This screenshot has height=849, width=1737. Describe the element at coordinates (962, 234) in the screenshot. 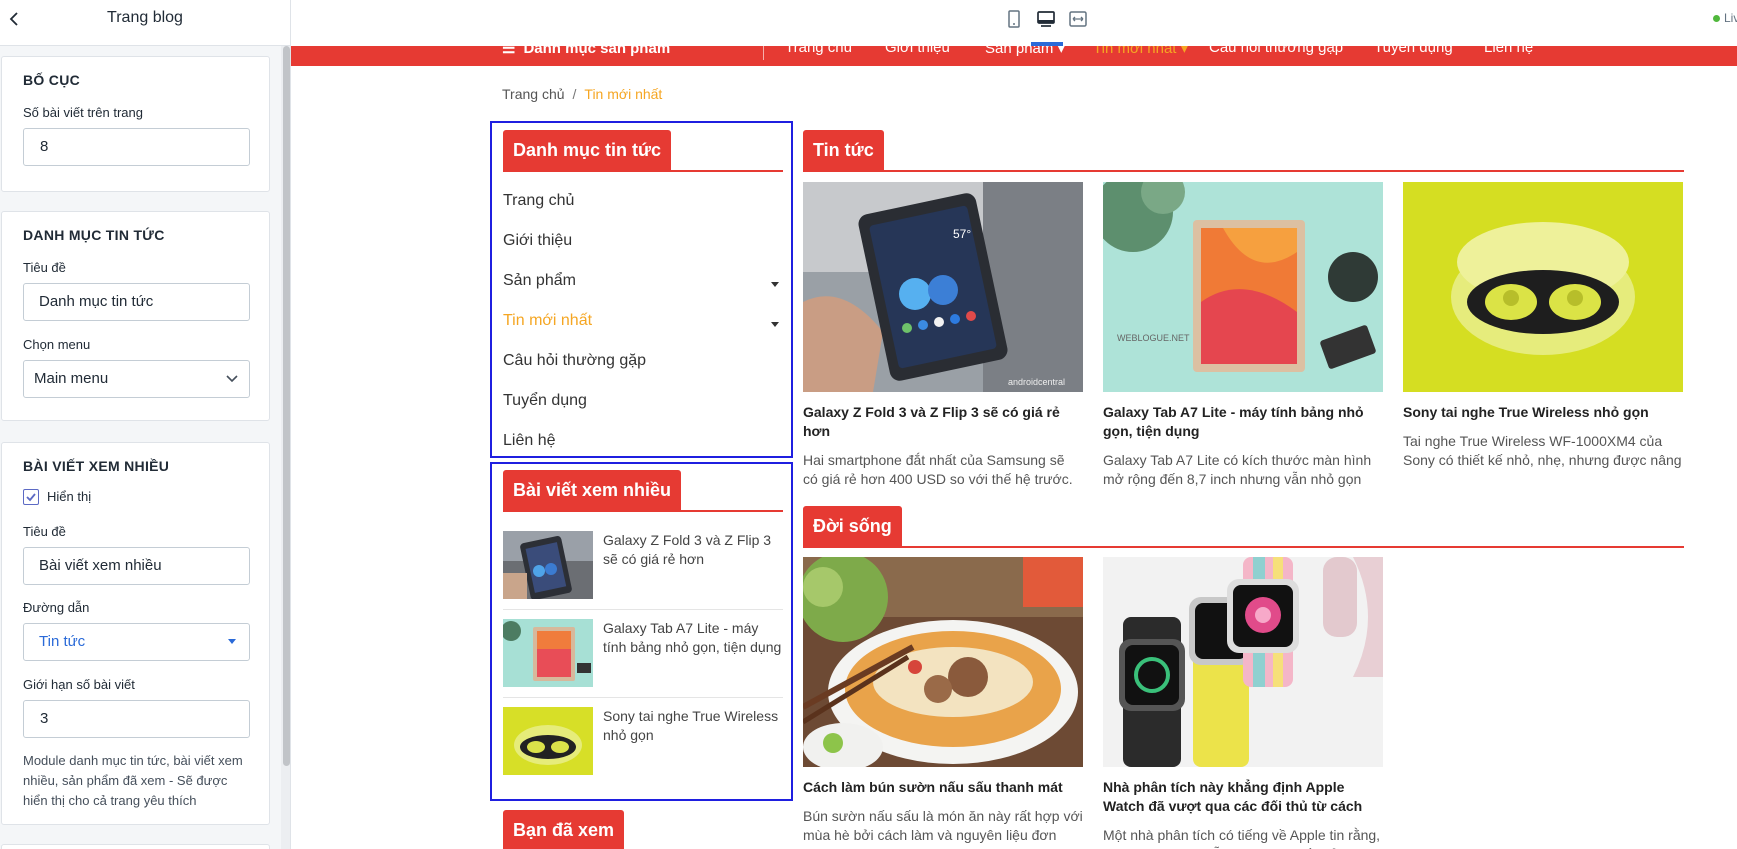

I see `svg-text: 57°` at that location.